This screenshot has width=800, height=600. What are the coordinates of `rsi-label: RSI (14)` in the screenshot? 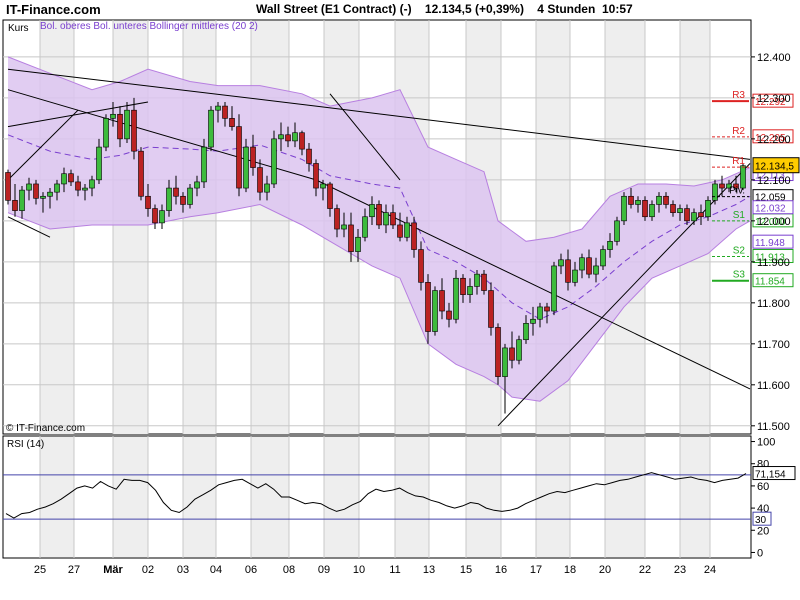 It's located at (25, 444).